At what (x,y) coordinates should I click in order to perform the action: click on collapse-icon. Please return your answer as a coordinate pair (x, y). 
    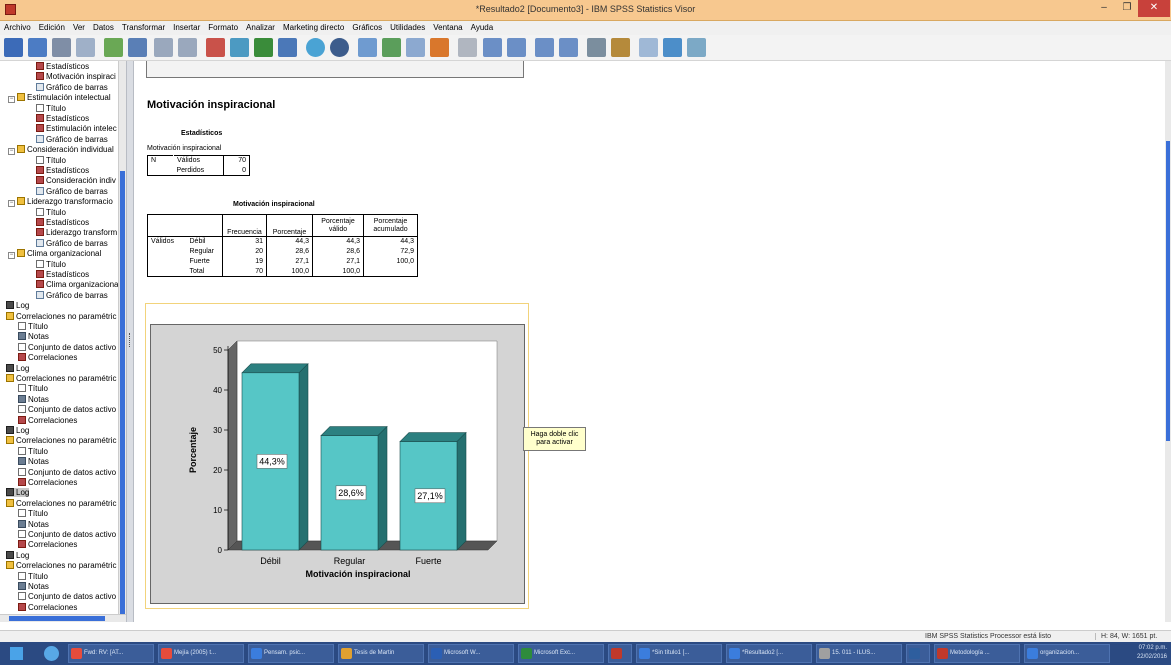
    Looking at the image, I should click on (568, 47).